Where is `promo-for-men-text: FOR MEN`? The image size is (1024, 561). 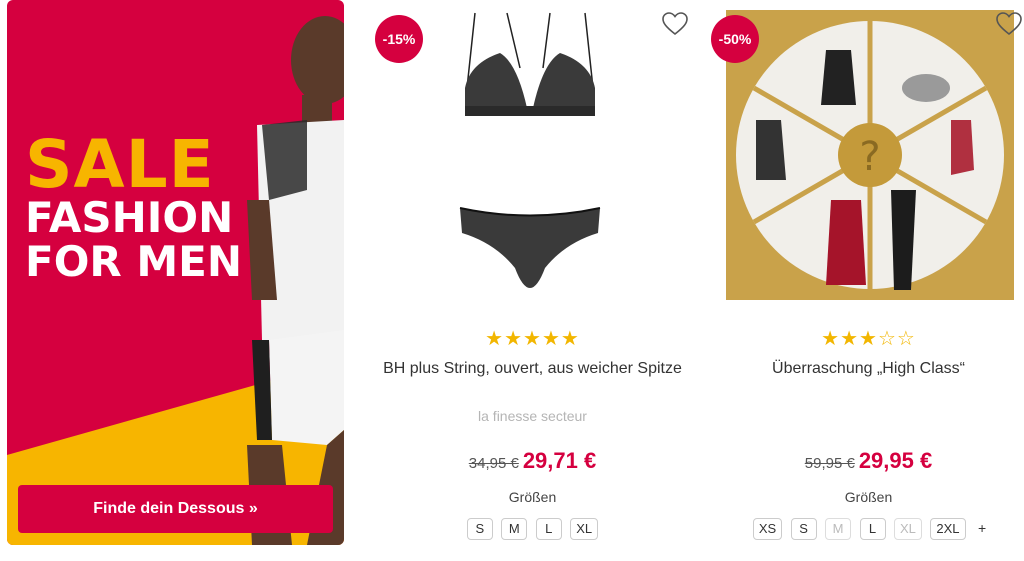 promo-for-men-text: FOR MEN is located at coordinates (133, 261).